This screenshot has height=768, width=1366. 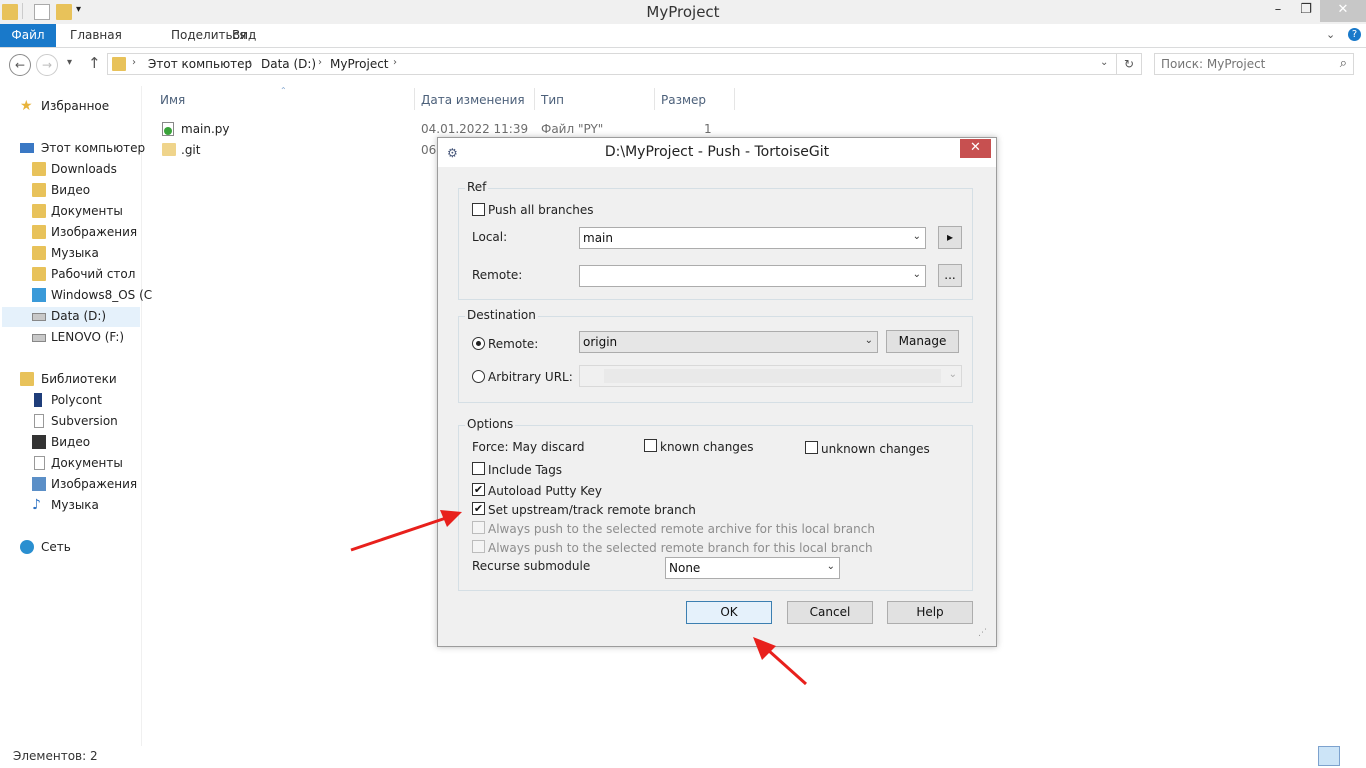 I want to click on forward-button: →, so click(x=47, y=65).